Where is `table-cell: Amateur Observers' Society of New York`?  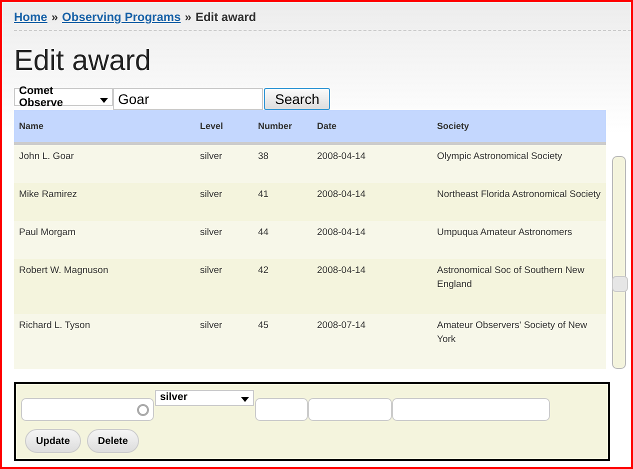
table-cell: Amateur Observers' Society of New York is located at coordinates (519, 341).